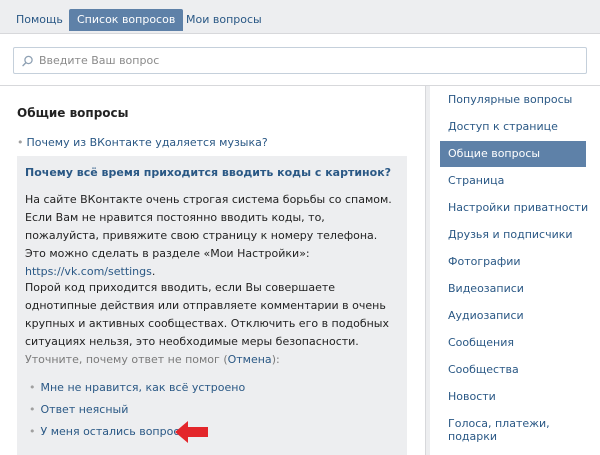 The height and width of the screenshot is (455, 600). I want to click on settings-link: https://vk.com/settings, so click(88, 271).